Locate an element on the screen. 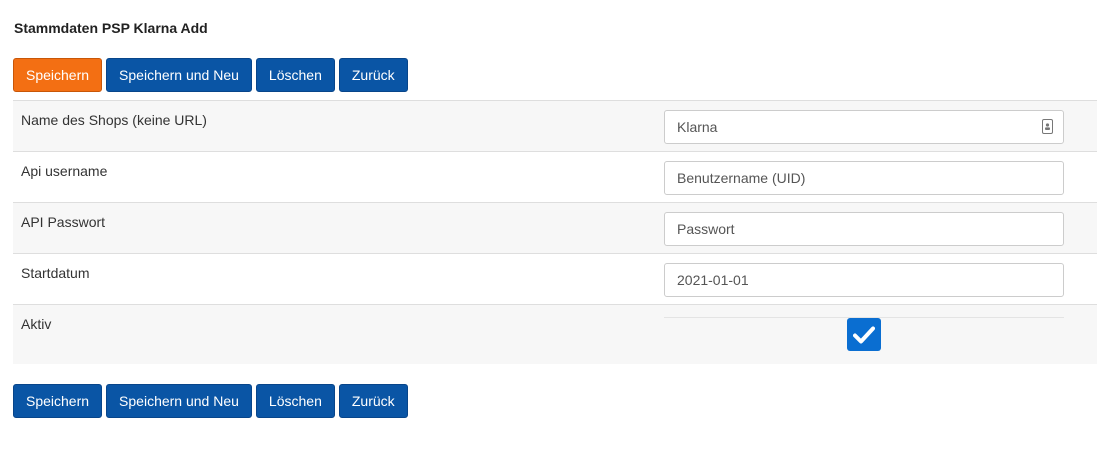  contact-card-icon is located at coordinates (1047, 126).